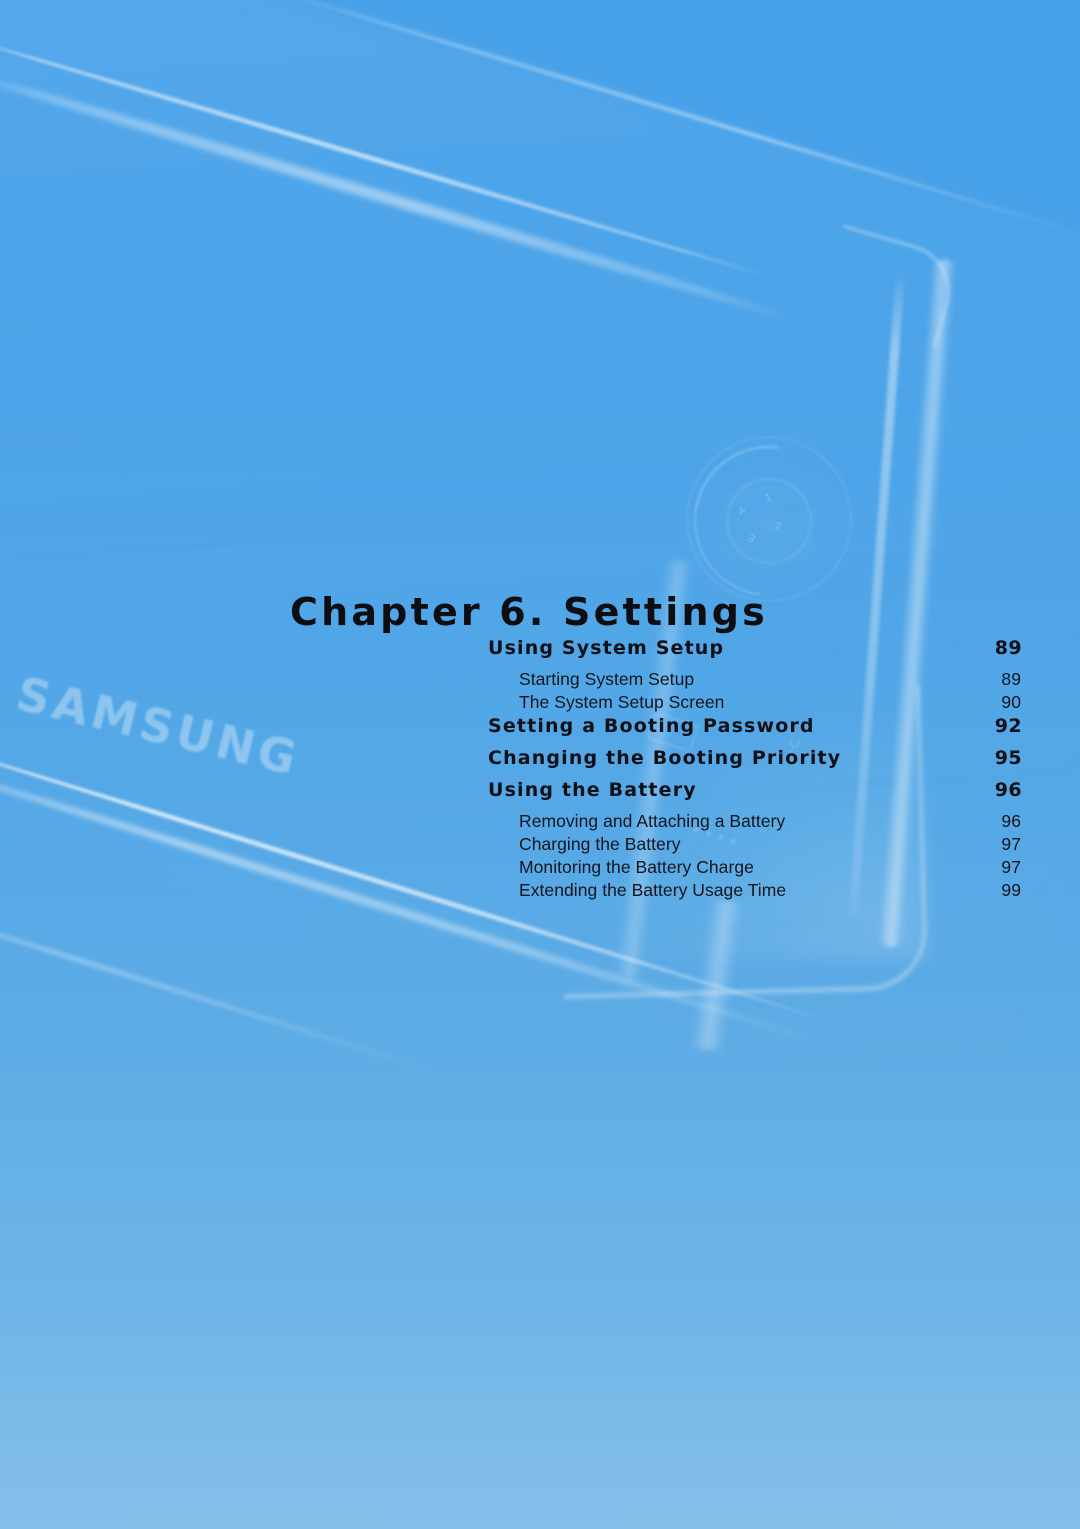 The image size is (1080, 1529). I want to click on laptop-top-right-corner, so click(889, 286).